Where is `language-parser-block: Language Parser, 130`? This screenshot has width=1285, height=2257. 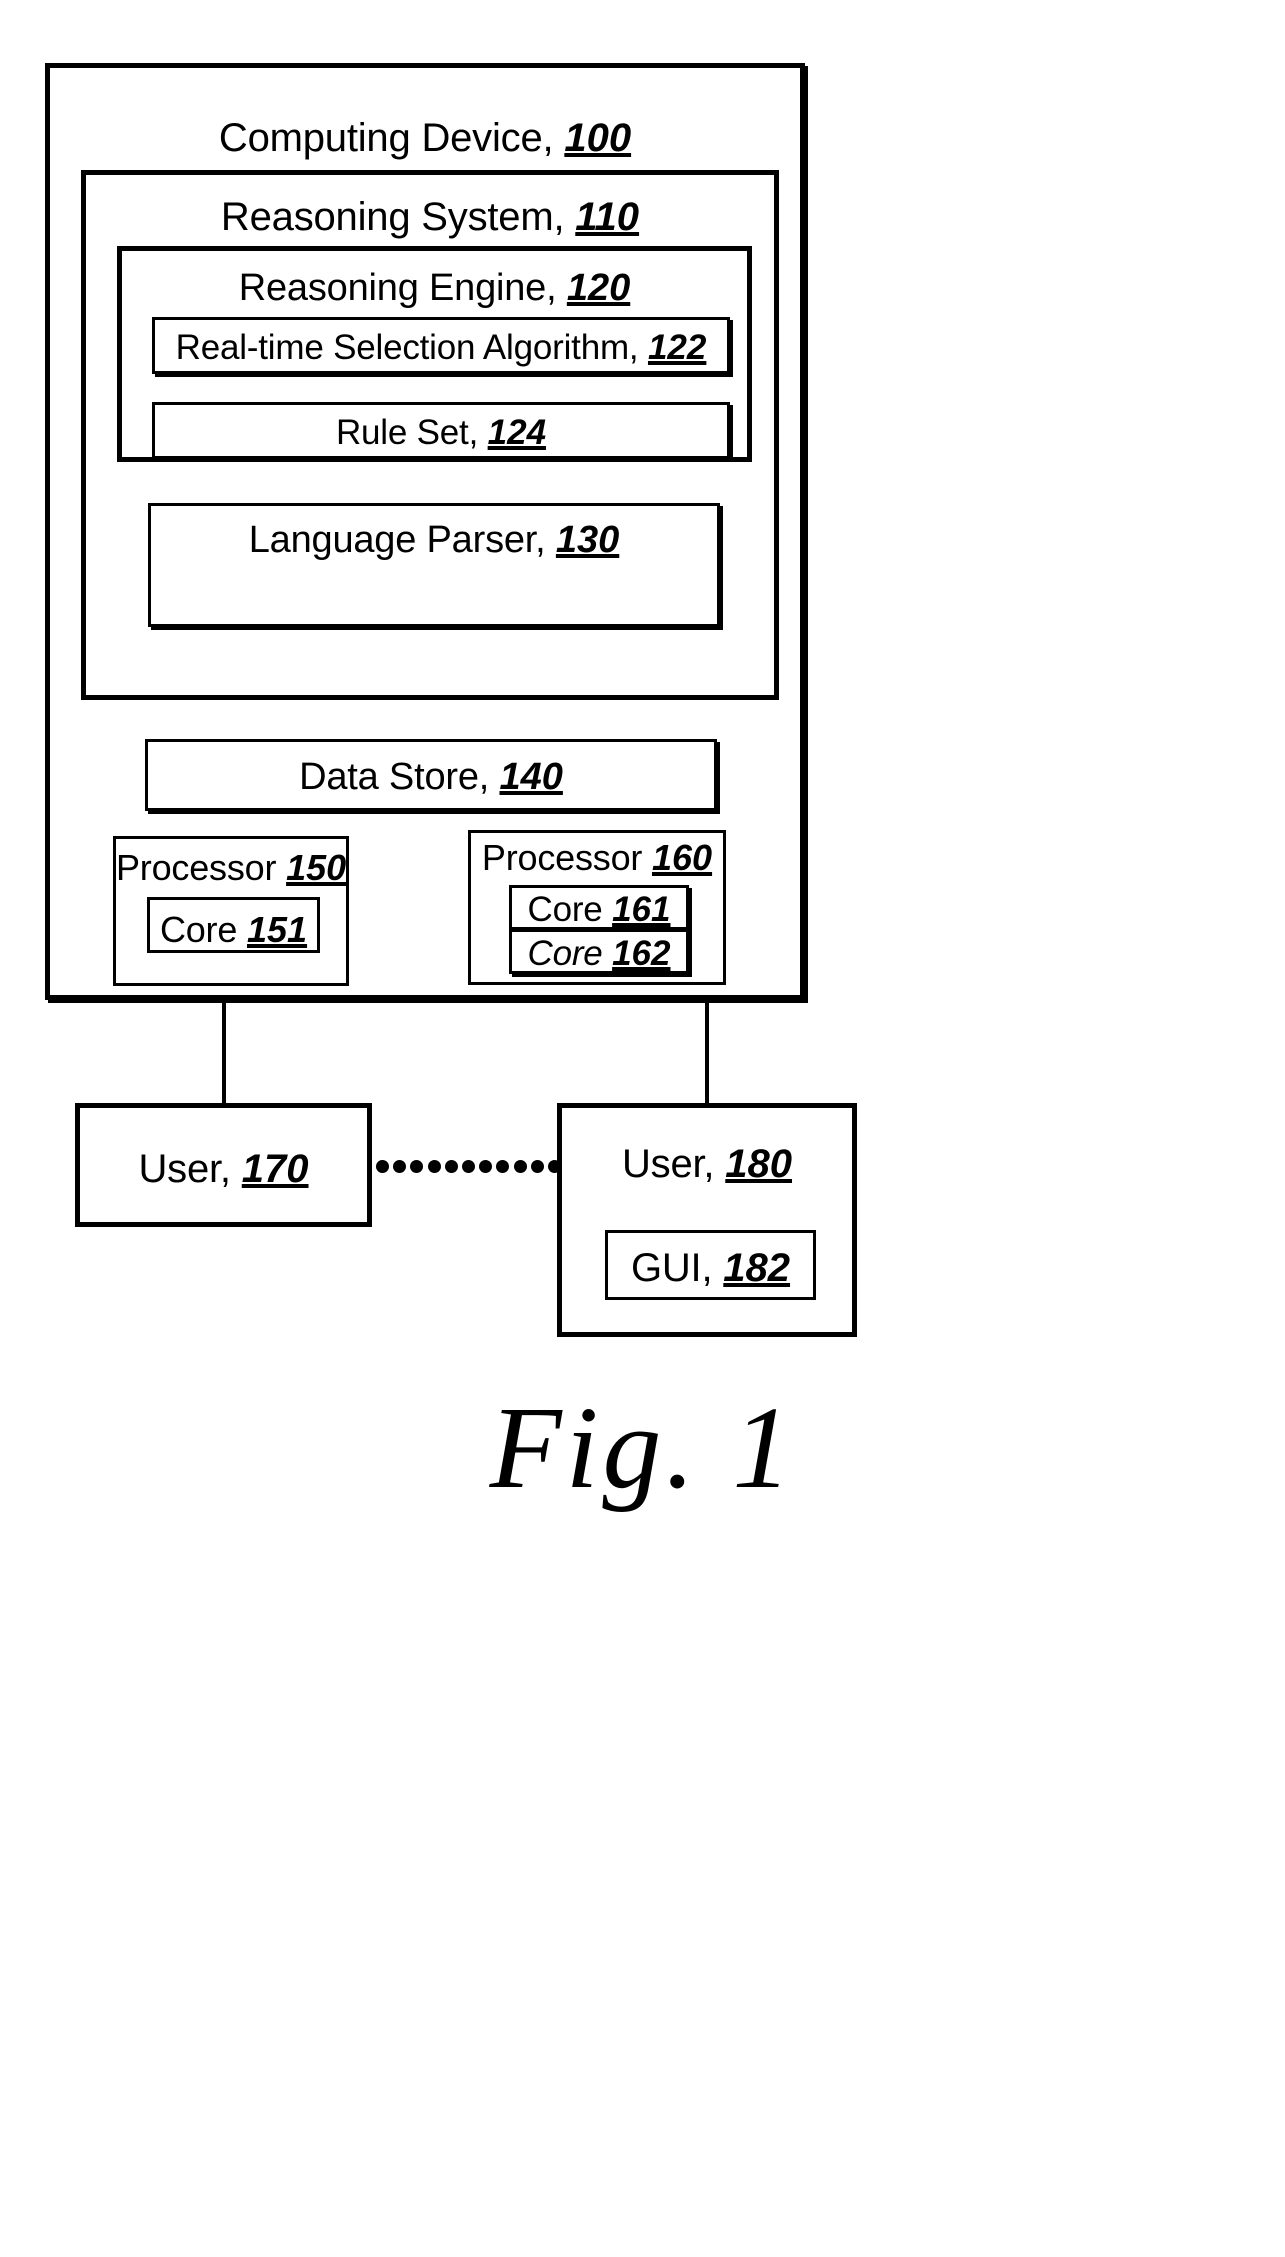 language-parser-block: Language Parser, 130 is located at coordinates (434, 565).